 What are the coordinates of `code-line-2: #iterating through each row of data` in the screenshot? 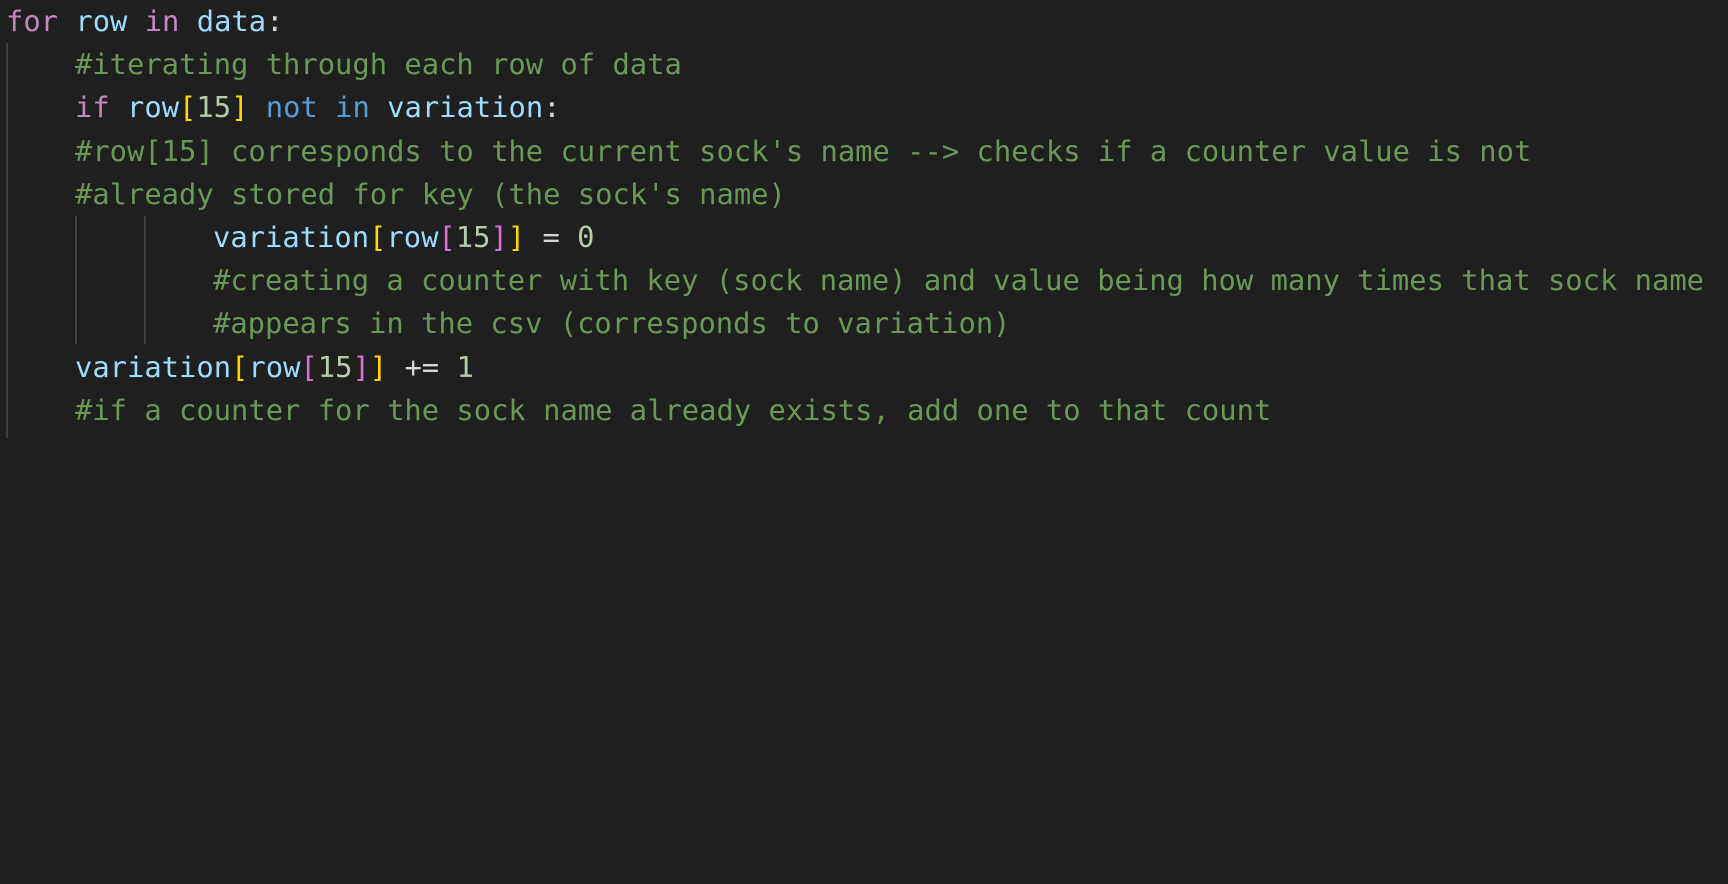 It's located at (378, 64).